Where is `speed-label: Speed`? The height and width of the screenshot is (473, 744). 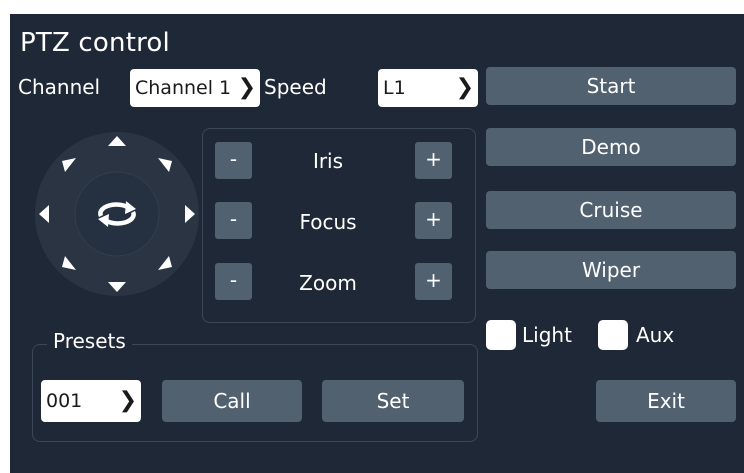 speed-label: Speed is located at coordinates (295, 87).